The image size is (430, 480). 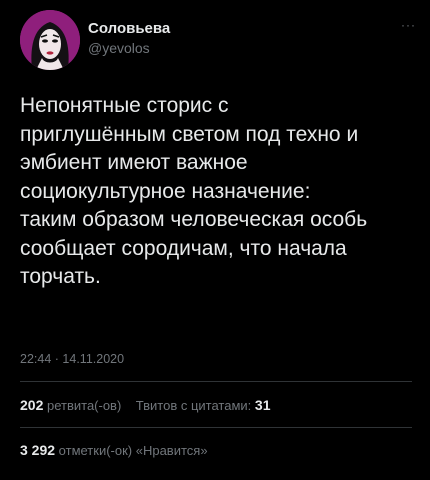 I want to click on likes-count: 3 292, so click(x=38, y=450).